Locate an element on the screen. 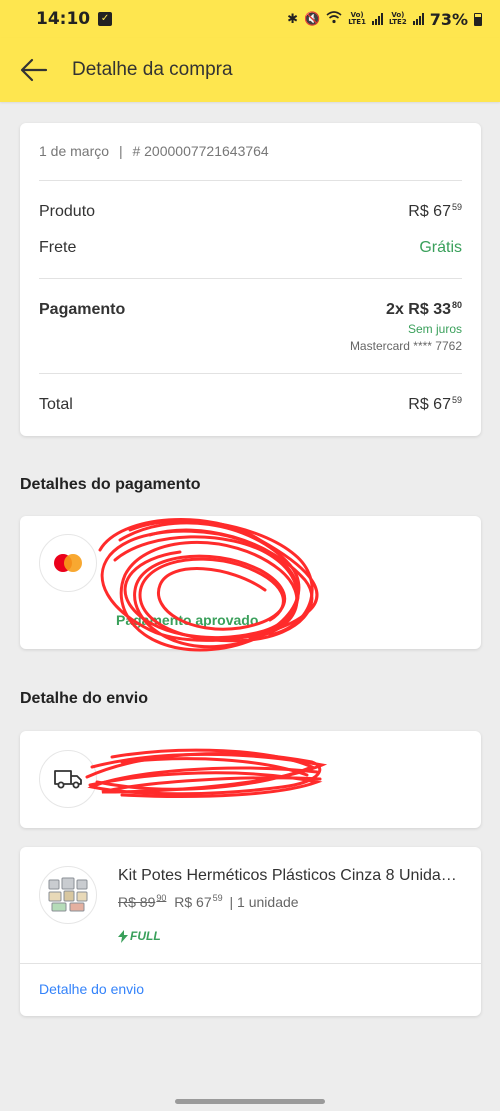 The image size is (500, 1111). order-meta: 1 de março | # 2000007721643764 is located at coordinates (154, 151).